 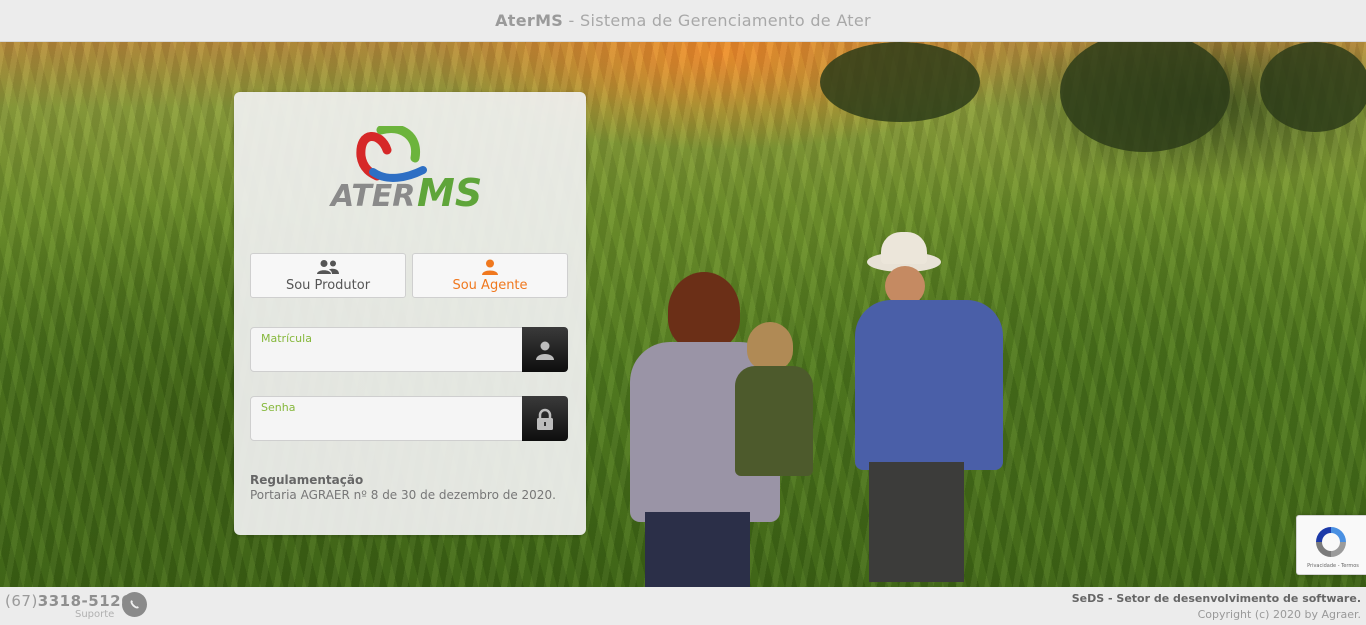 What do you see at coordinates (328, 285) in the screenshot?
I see `sou-produtor-label: Sou Produtor` at bounding box center [328, 285].